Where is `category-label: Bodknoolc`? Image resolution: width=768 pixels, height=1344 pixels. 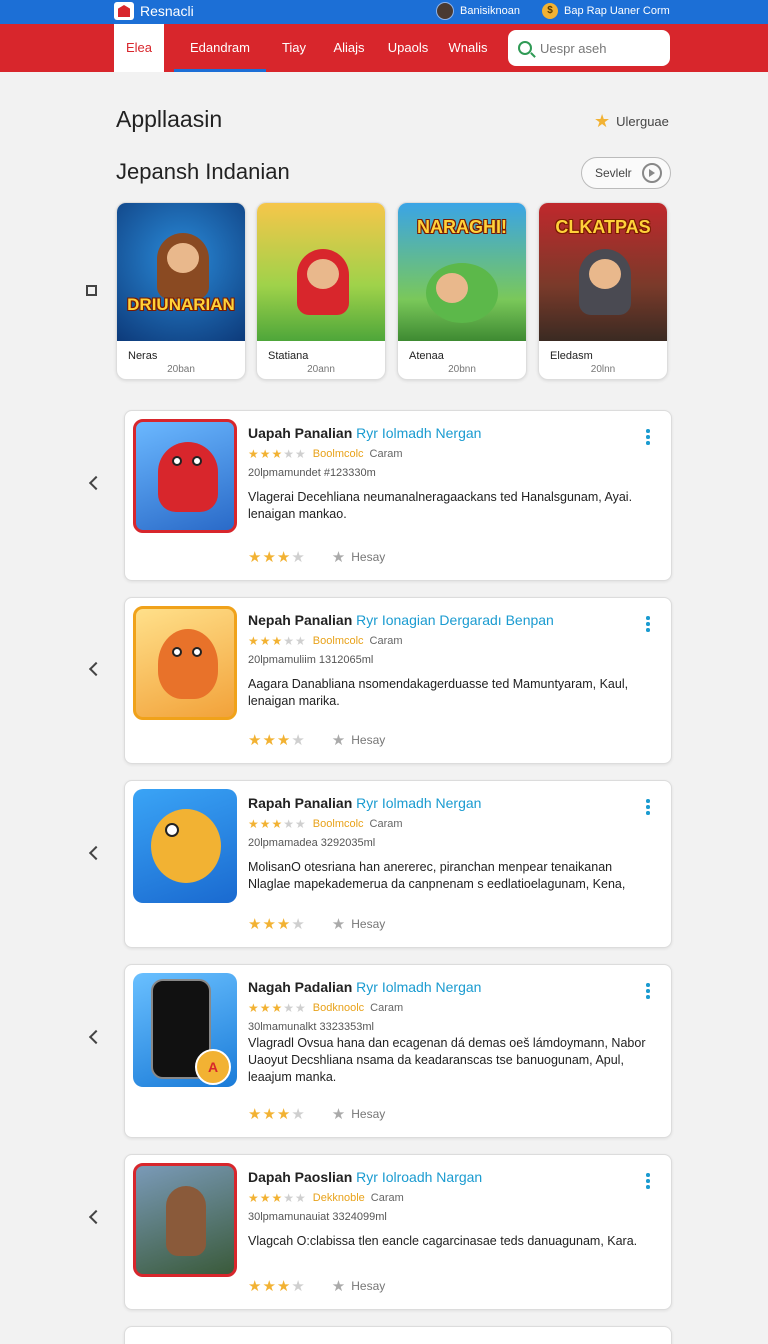 category-label: Bodknoolc is located at coordinates (338, 1008).